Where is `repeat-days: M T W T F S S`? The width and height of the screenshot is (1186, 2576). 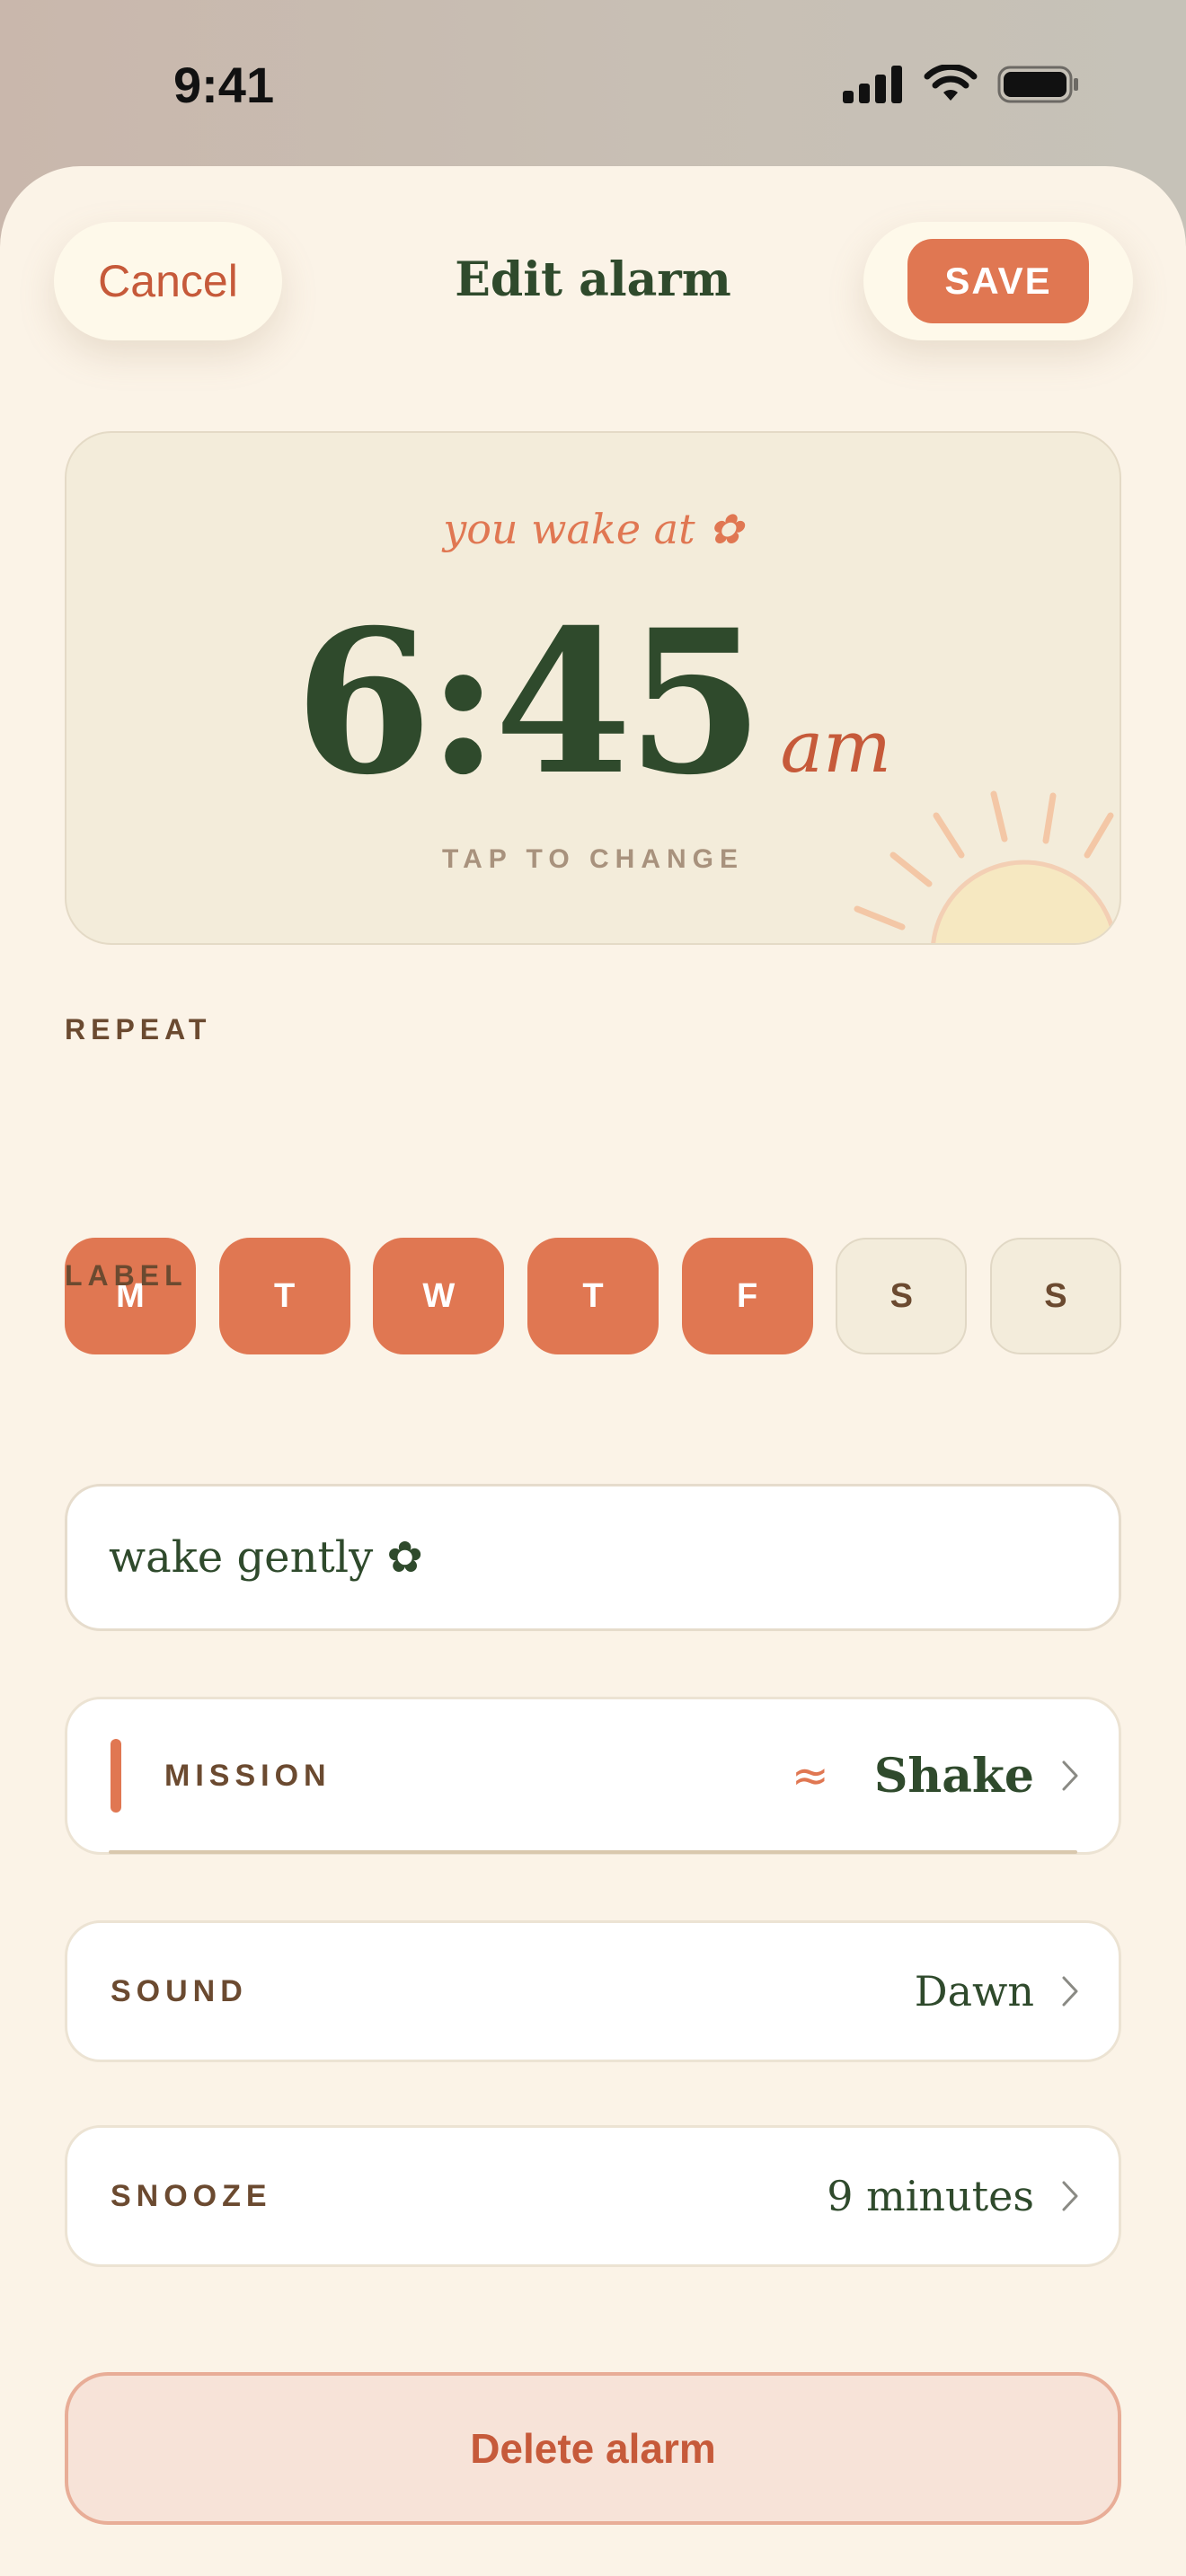 repeat-days: M T W T F S S is located at coordinates (593, 1296).